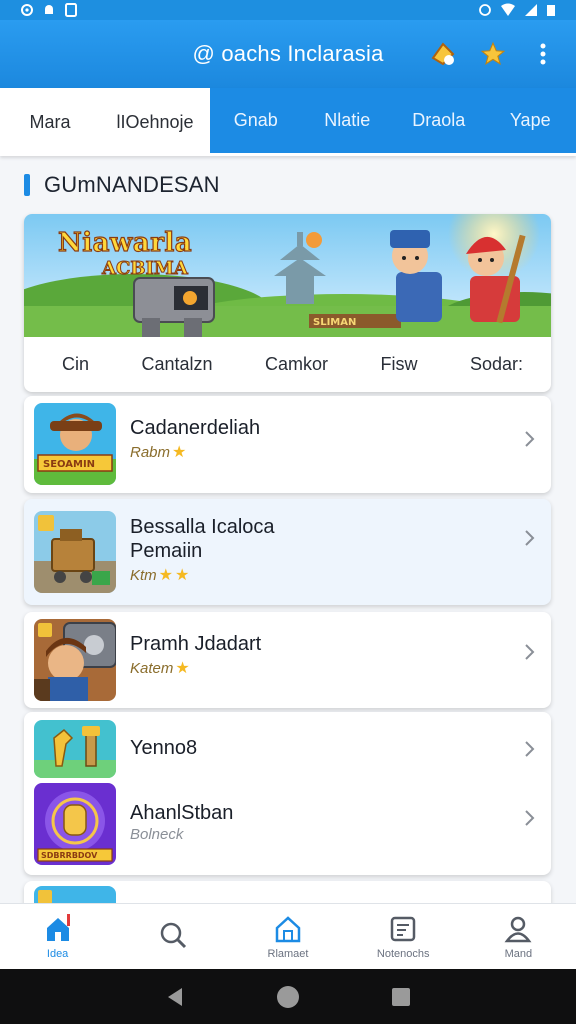  I want to click on nav-home: Idea, so click(57, 936).